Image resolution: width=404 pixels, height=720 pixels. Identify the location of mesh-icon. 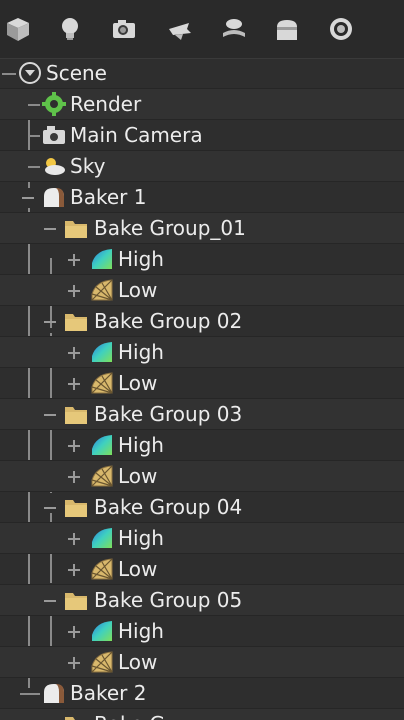
(234, 28).